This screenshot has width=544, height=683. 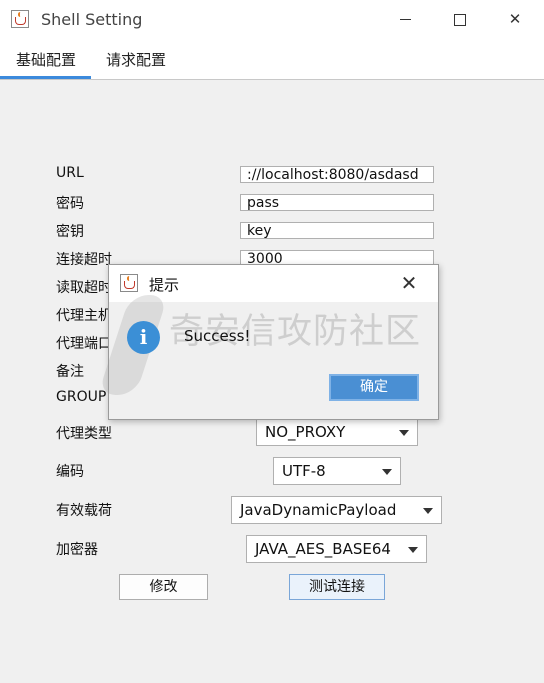 What do you see at coordinates (304, 471) in the screenshot?
I see `encoding-value: UTF-8` at bounding box center [304, 471].